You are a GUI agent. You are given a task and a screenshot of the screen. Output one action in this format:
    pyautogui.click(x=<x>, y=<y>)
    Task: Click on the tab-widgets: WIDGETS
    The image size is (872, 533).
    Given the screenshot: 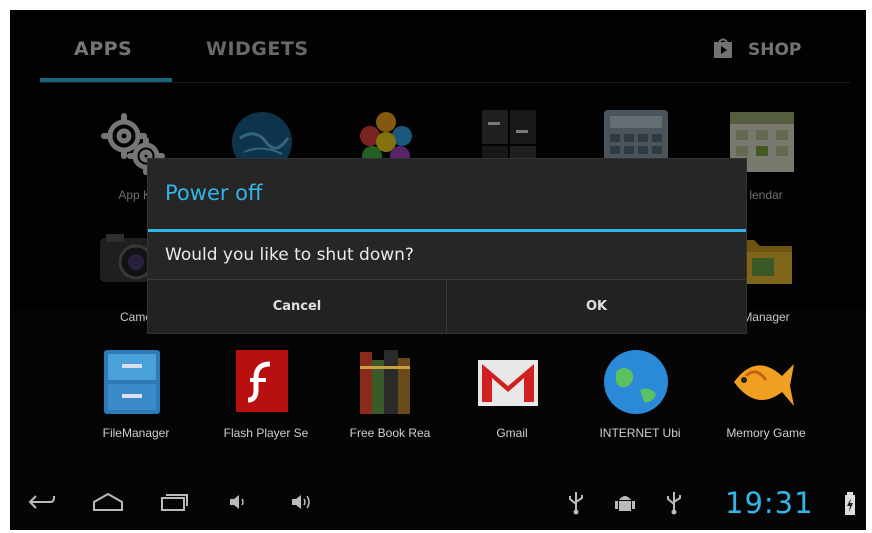 What is the action you would take?
    pyautogui.click(x=257, y=49)
    